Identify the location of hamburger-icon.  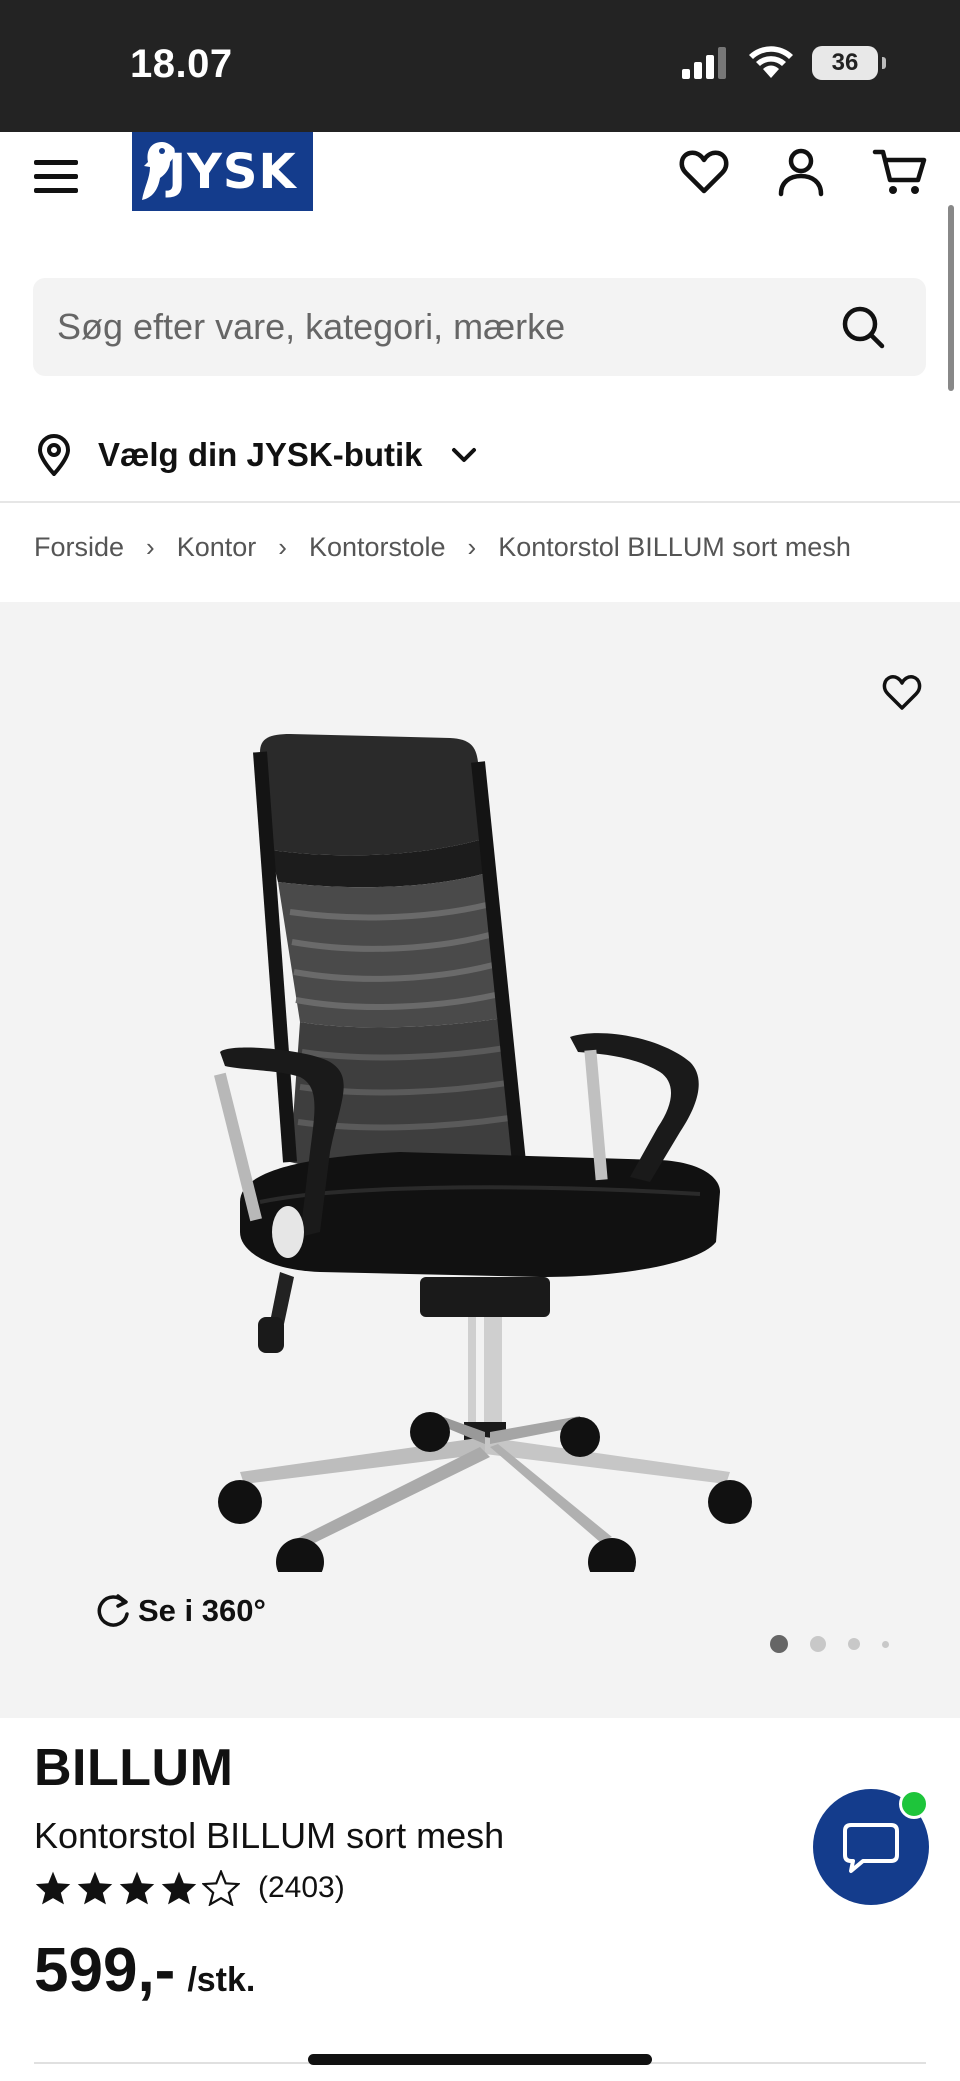
(60, 176).